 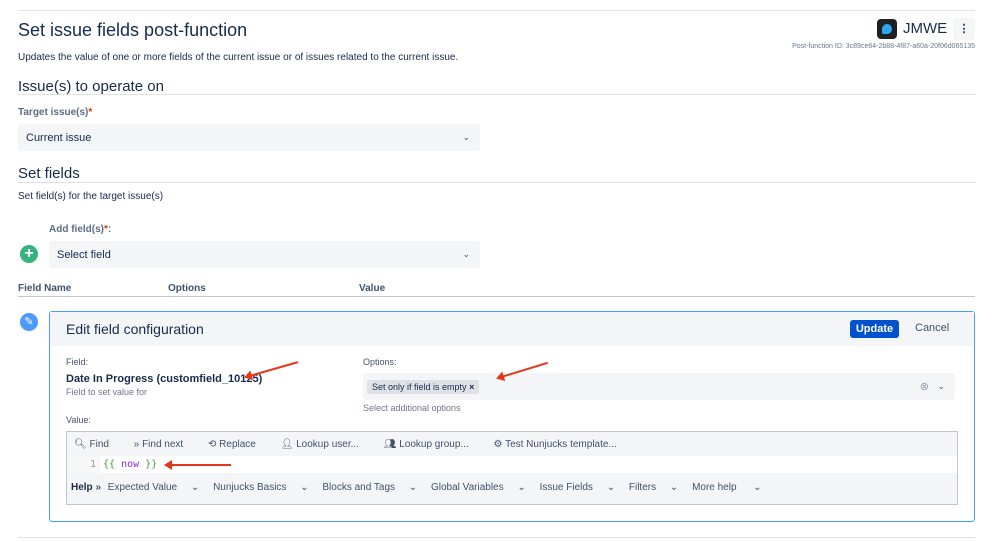 What do you see at coordinates (471, 387) in the screenshot?
I see `remove-tag-icon: ×` at bounding box center [471, 387].